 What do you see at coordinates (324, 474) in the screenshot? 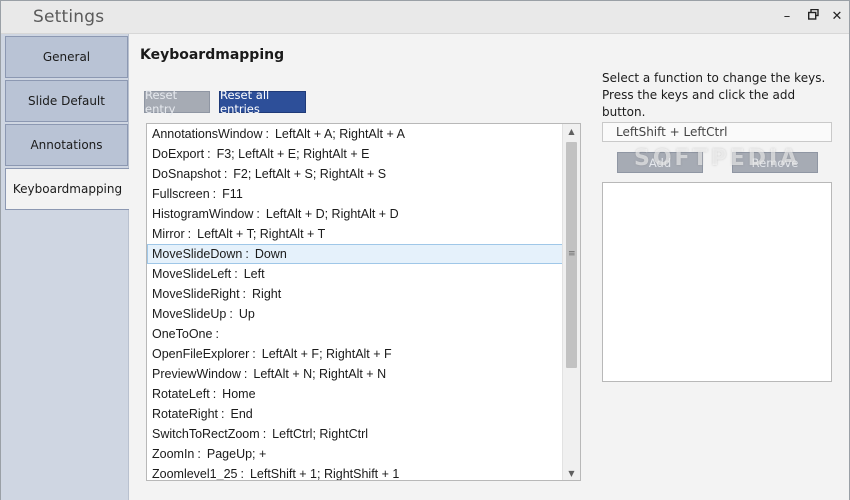
I see `function-keys: LeftShift + 1; RightShift + 1` at bounding box center [324, 474].